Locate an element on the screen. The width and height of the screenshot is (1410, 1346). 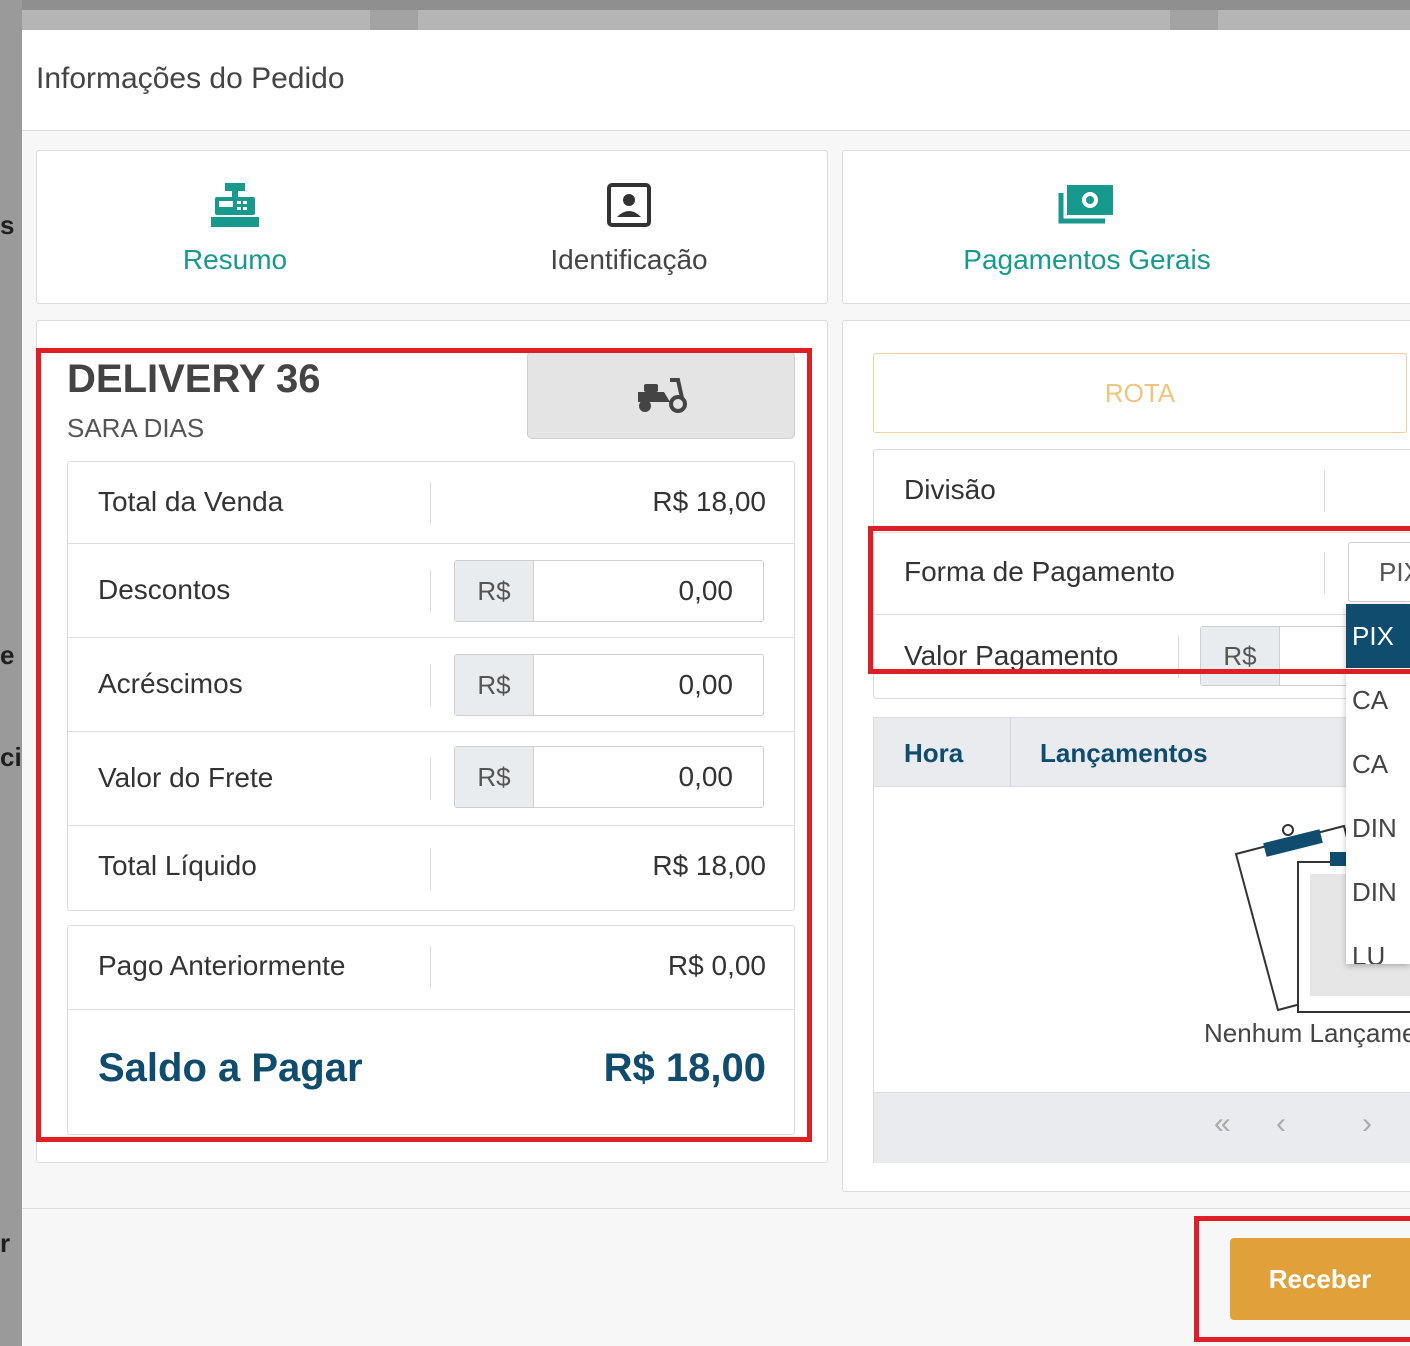
delivery-type-button is located at coordinates (661, 395).